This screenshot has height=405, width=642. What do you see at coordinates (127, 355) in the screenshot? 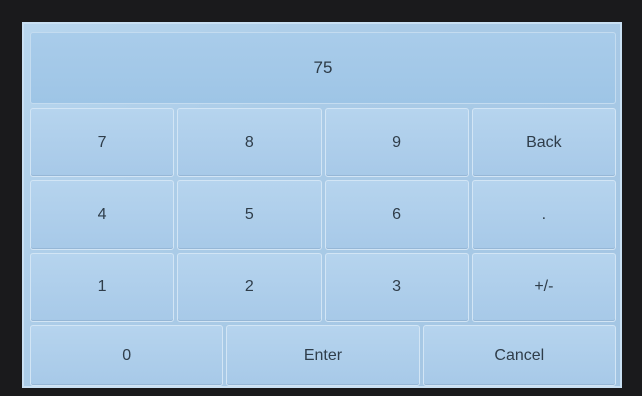
I see `key-0: 0` at bounding box center [127, 355].